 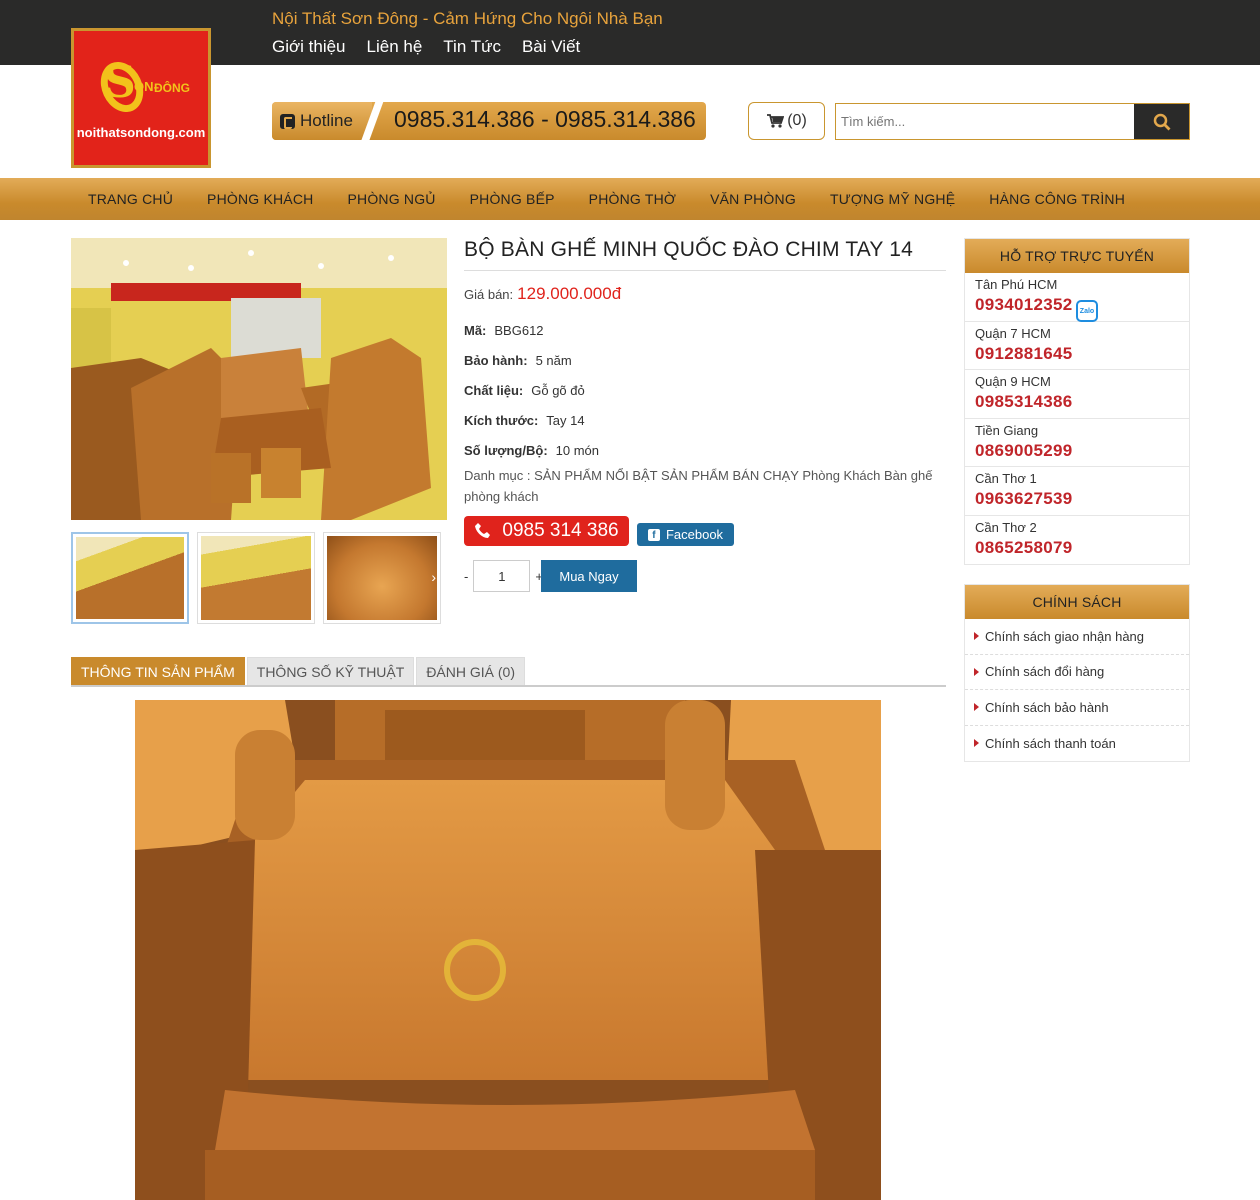 I want to click on product-main-image, so click(x=259, y=379).